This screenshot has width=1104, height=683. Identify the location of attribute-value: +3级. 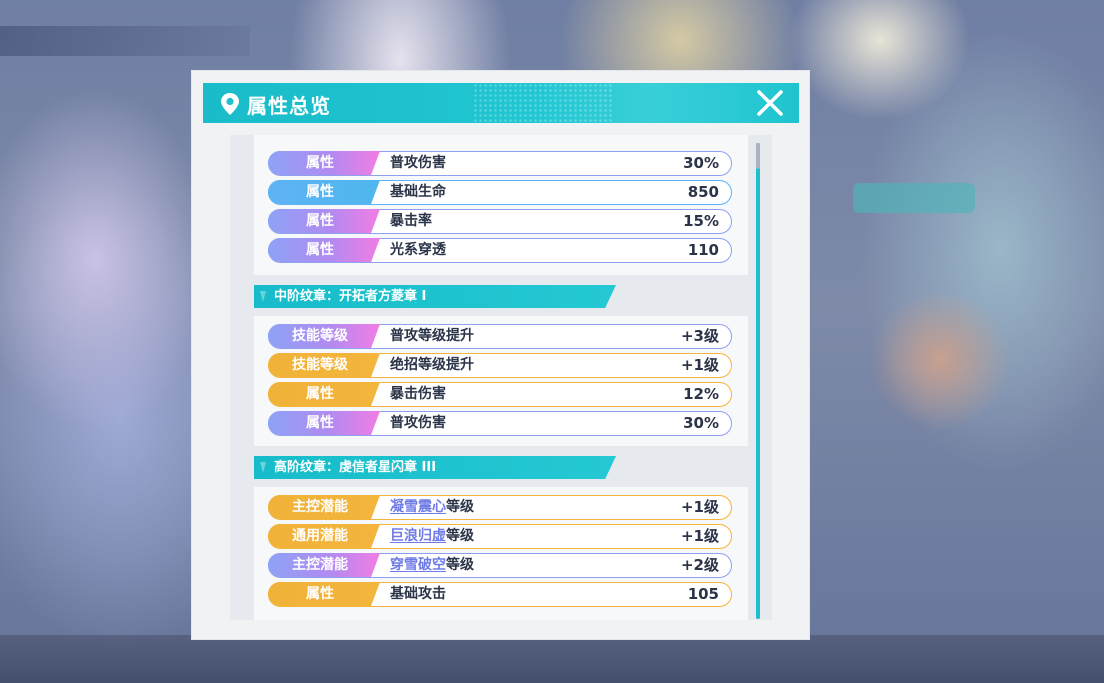
(699, 336).